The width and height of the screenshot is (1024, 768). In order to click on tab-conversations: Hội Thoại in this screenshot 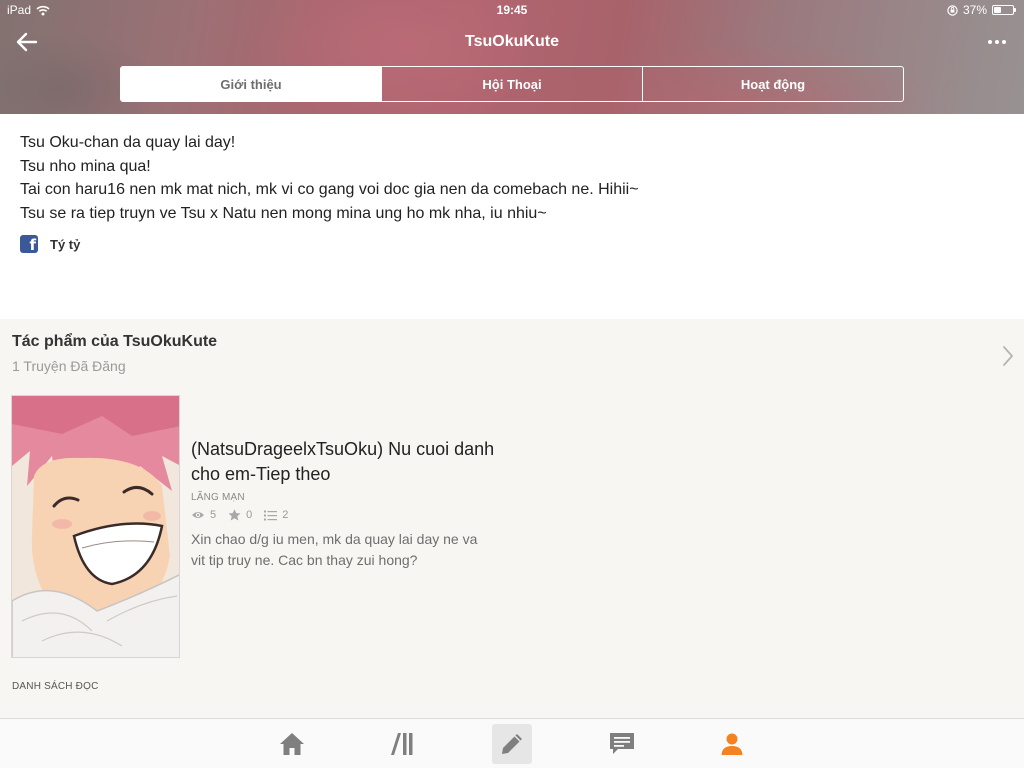, I will do `click(511, 84)`.